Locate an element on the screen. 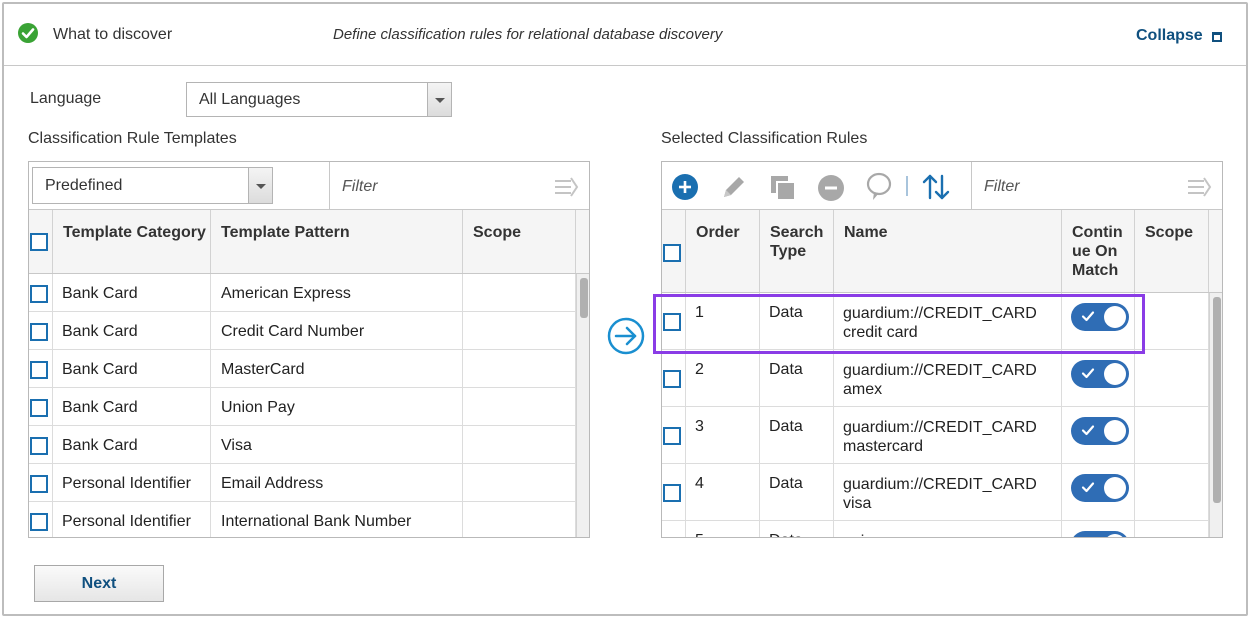 The width and height of the screenshot is (1251, 618). table-row: 4 Data guardium://CREDIT_CARD visa is located at coordinates (935, 492).